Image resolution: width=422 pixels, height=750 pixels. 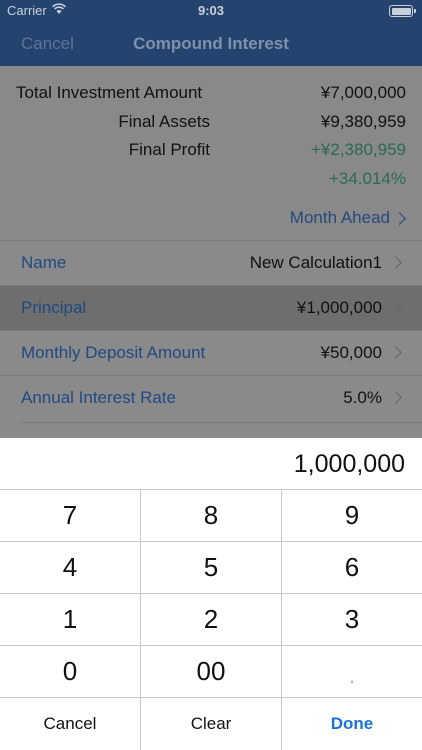 What do you see at coordinates (211, 352) in the screenshot?
I see `list-item-monthly-deposit: Monthly Deposit Amount ¥50,000` at bounding box center [211, 352].